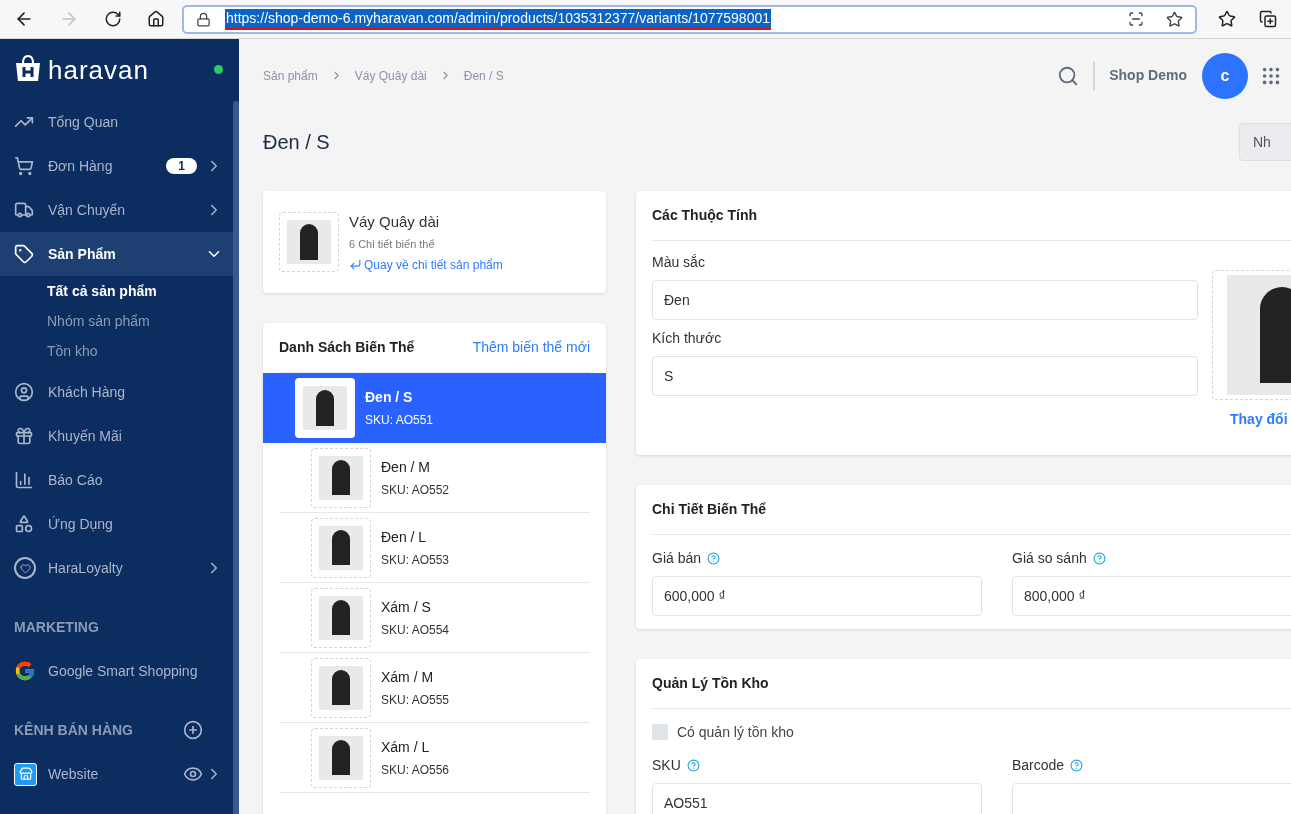 The height and width of the screenshot is (814, 1291). What do you see at coordinates (531, 347) in the screenshot?
I see `add-variant-link: Thêm biến thể mới` at bounding box center [531, 347].